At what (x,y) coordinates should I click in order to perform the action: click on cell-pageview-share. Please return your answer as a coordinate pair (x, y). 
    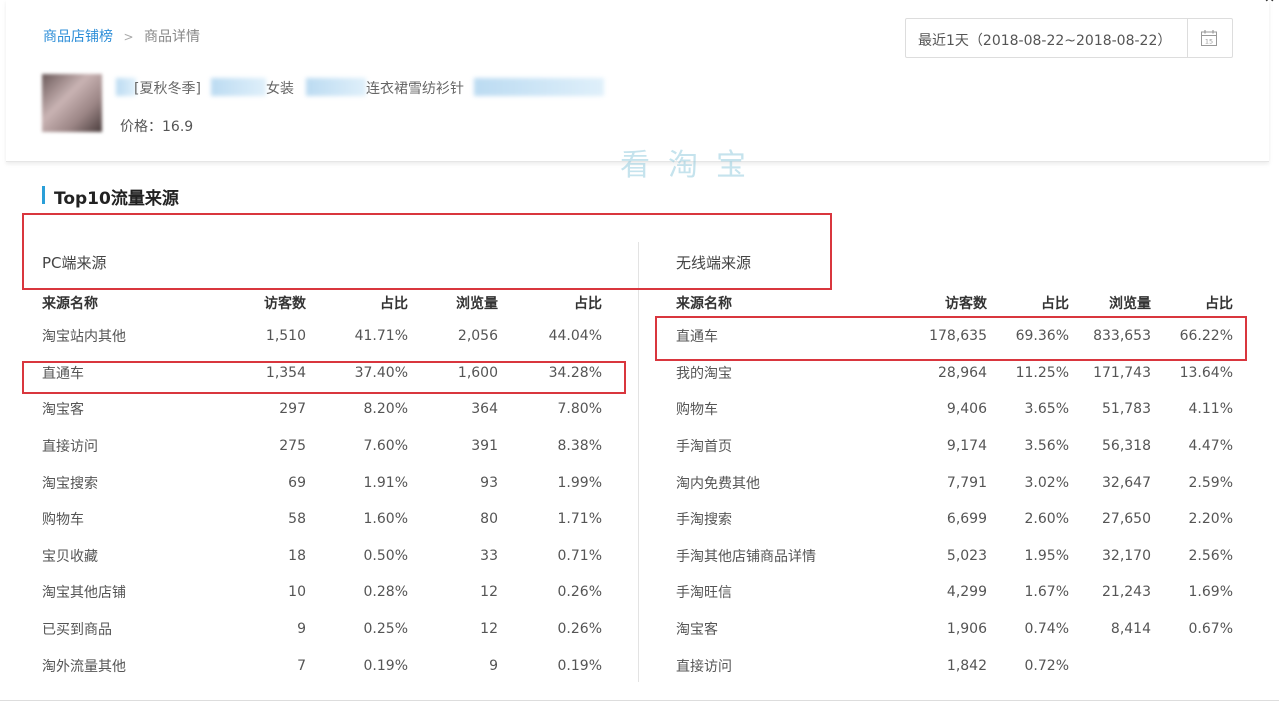
    Looking at the image, I should click on (1192, 665).